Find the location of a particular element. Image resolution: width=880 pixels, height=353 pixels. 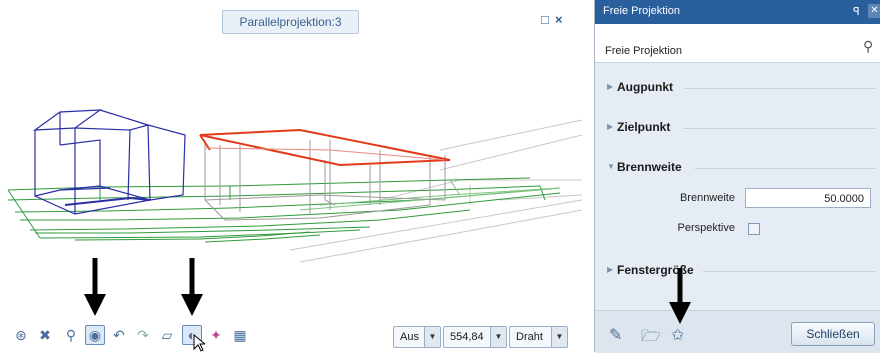

close-button: Schließen is located at coordinates (833, 334).